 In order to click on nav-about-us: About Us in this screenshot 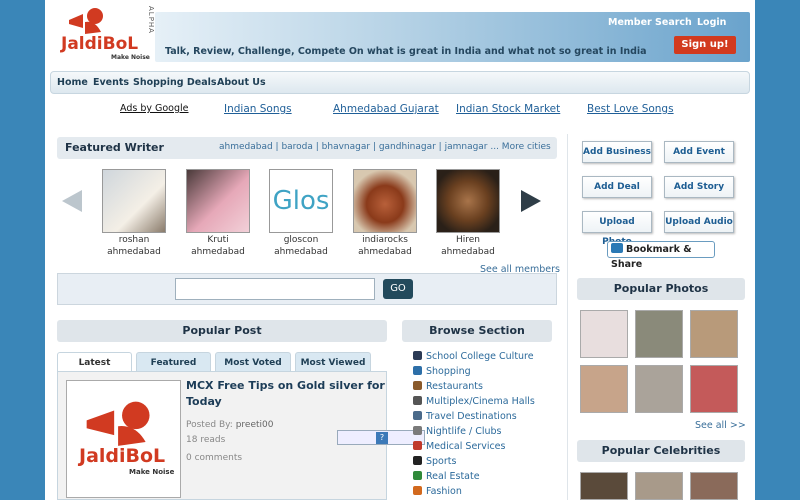, I will do `click(241, 82)`.